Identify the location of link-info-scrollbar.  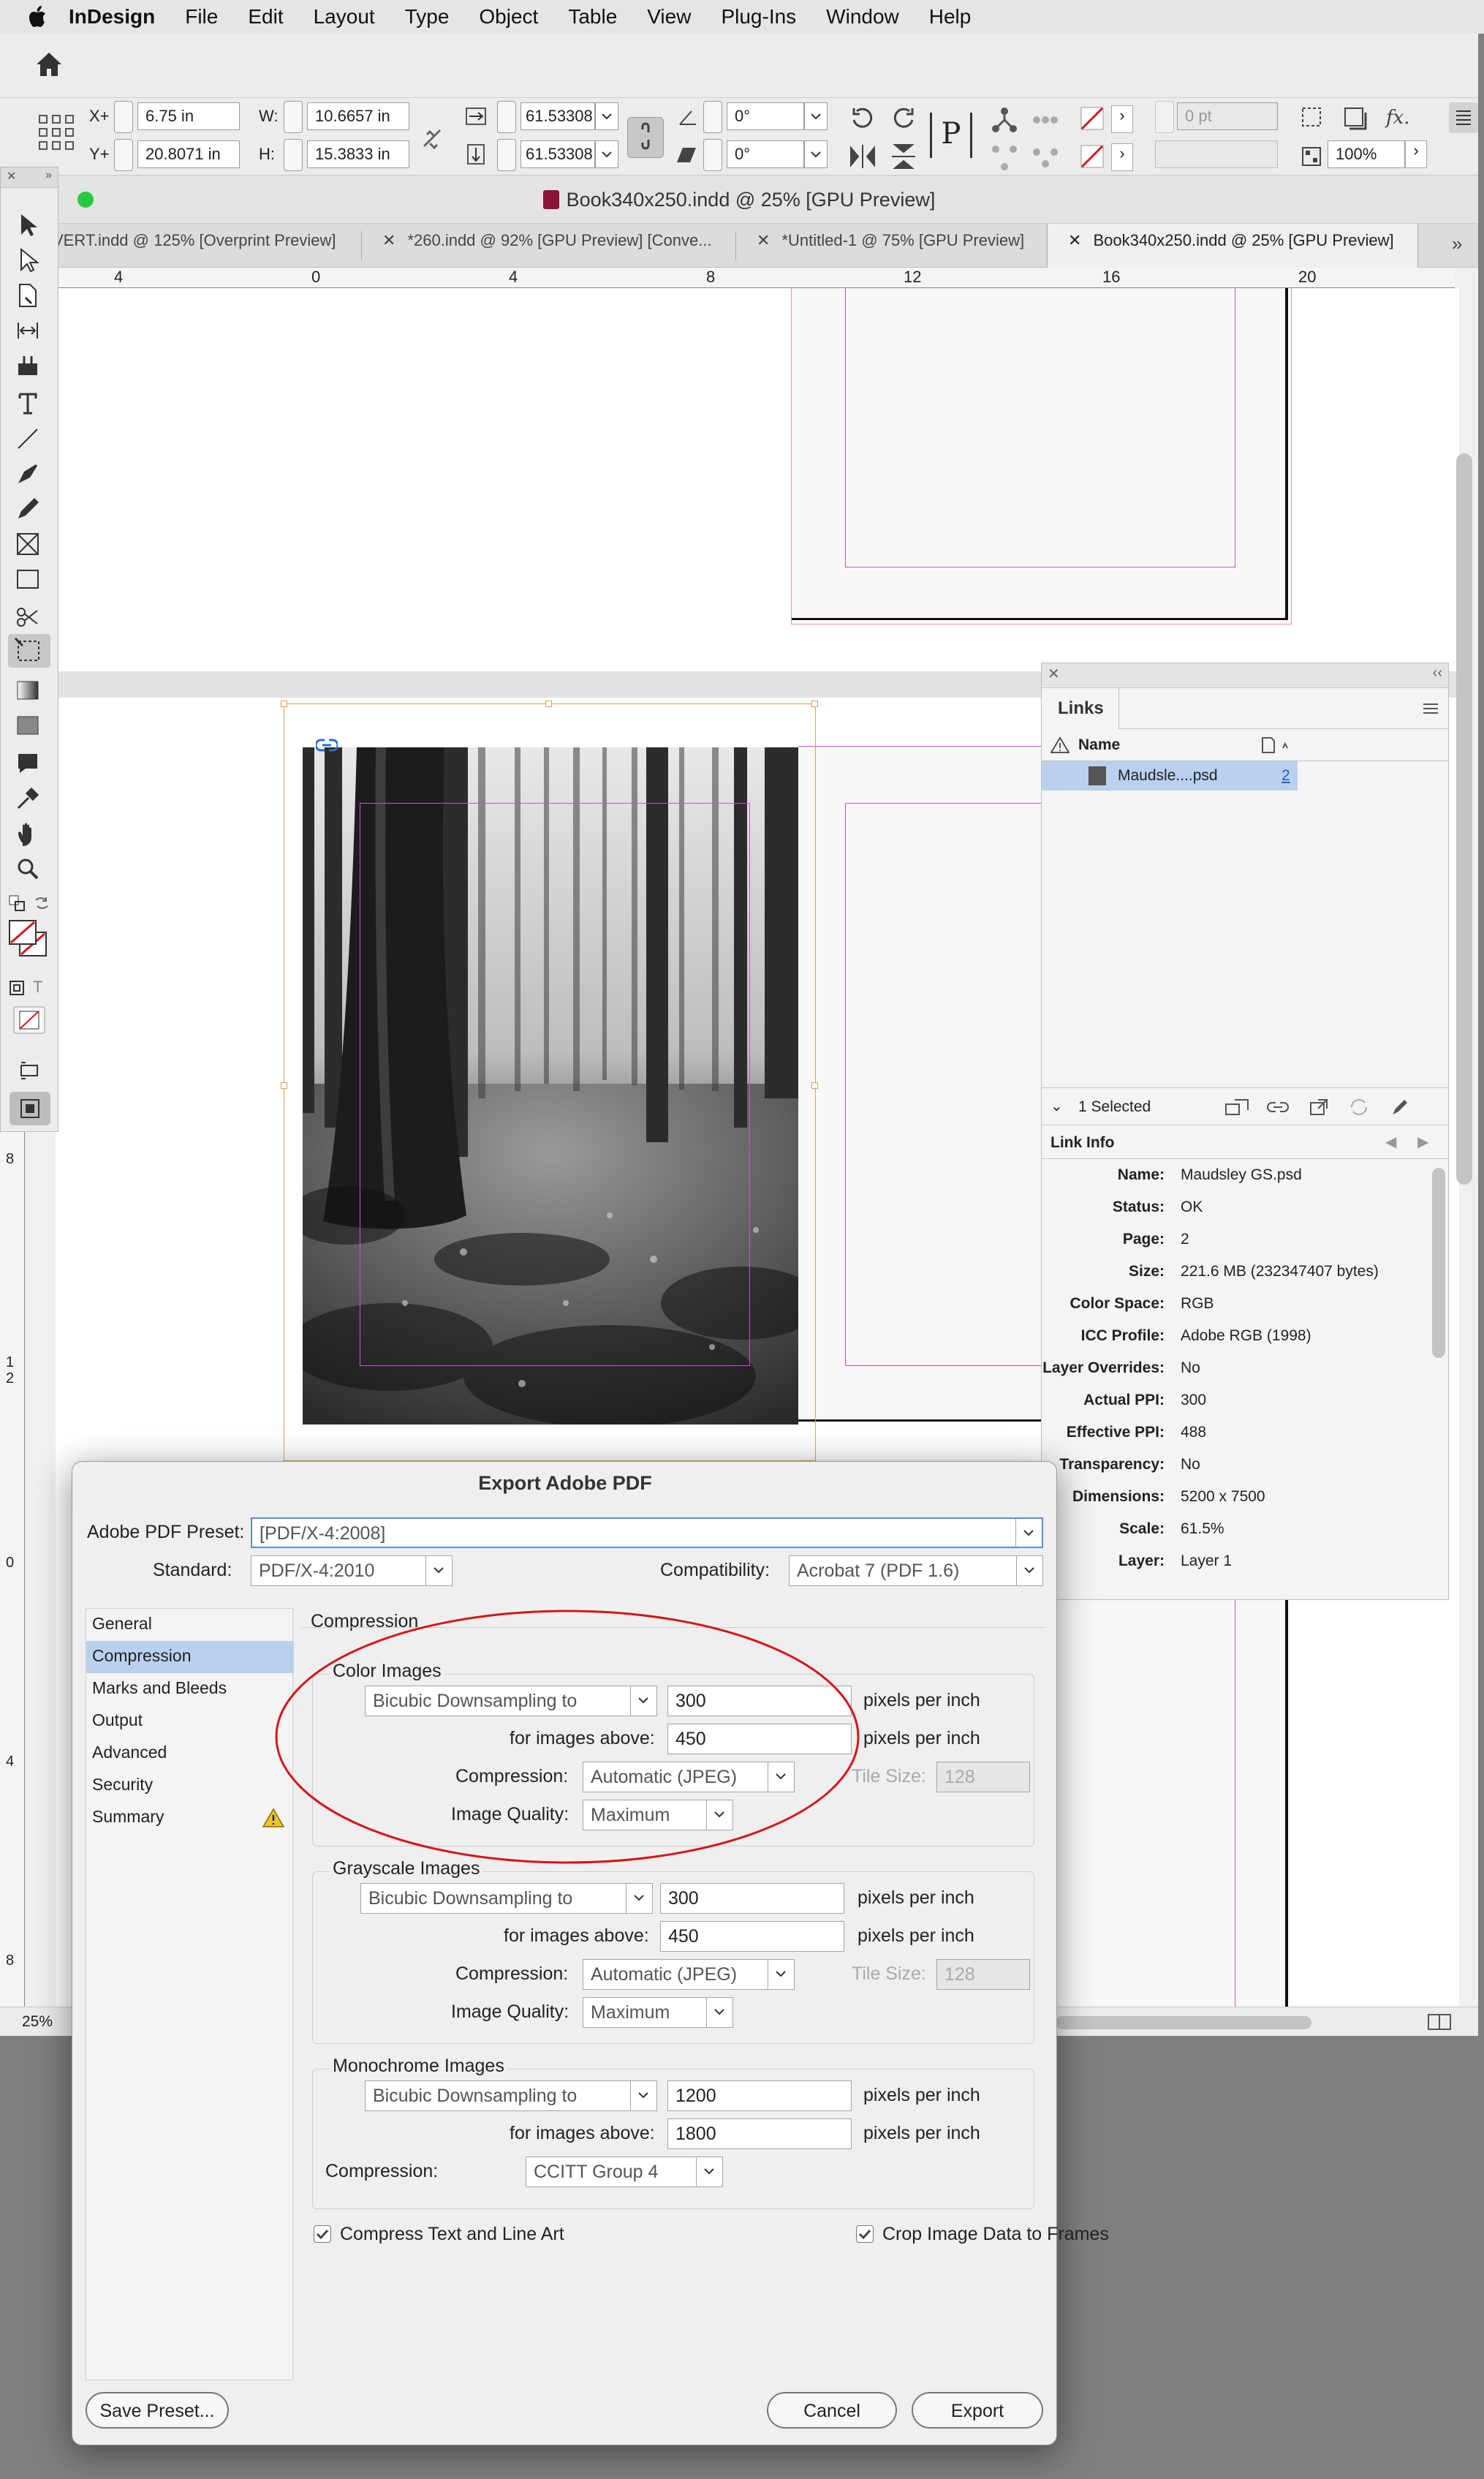
(1438, 1263).